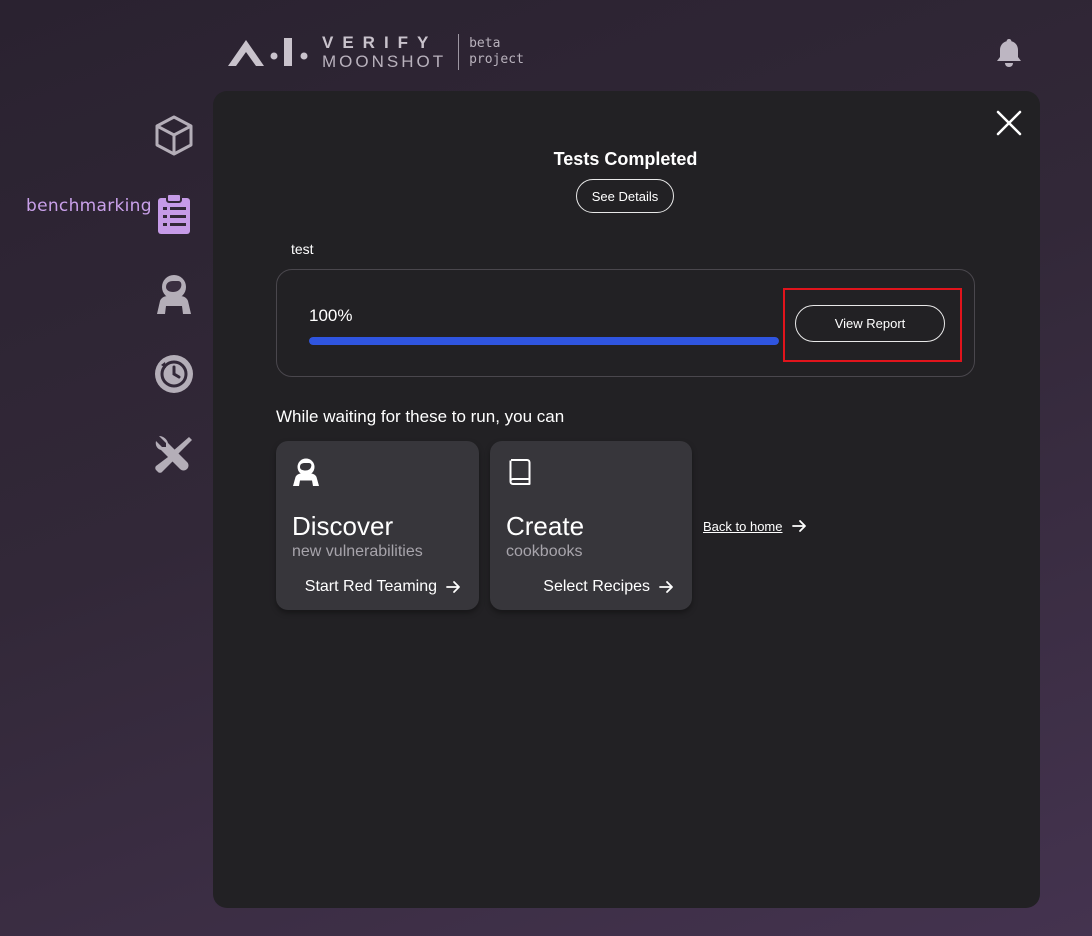 The width and height of the screenshot is (1092, 936). What do you see at coordinates (496, 59) in the screenshot?
I see `logo-project-text: project` at bounding box center [496, 59].